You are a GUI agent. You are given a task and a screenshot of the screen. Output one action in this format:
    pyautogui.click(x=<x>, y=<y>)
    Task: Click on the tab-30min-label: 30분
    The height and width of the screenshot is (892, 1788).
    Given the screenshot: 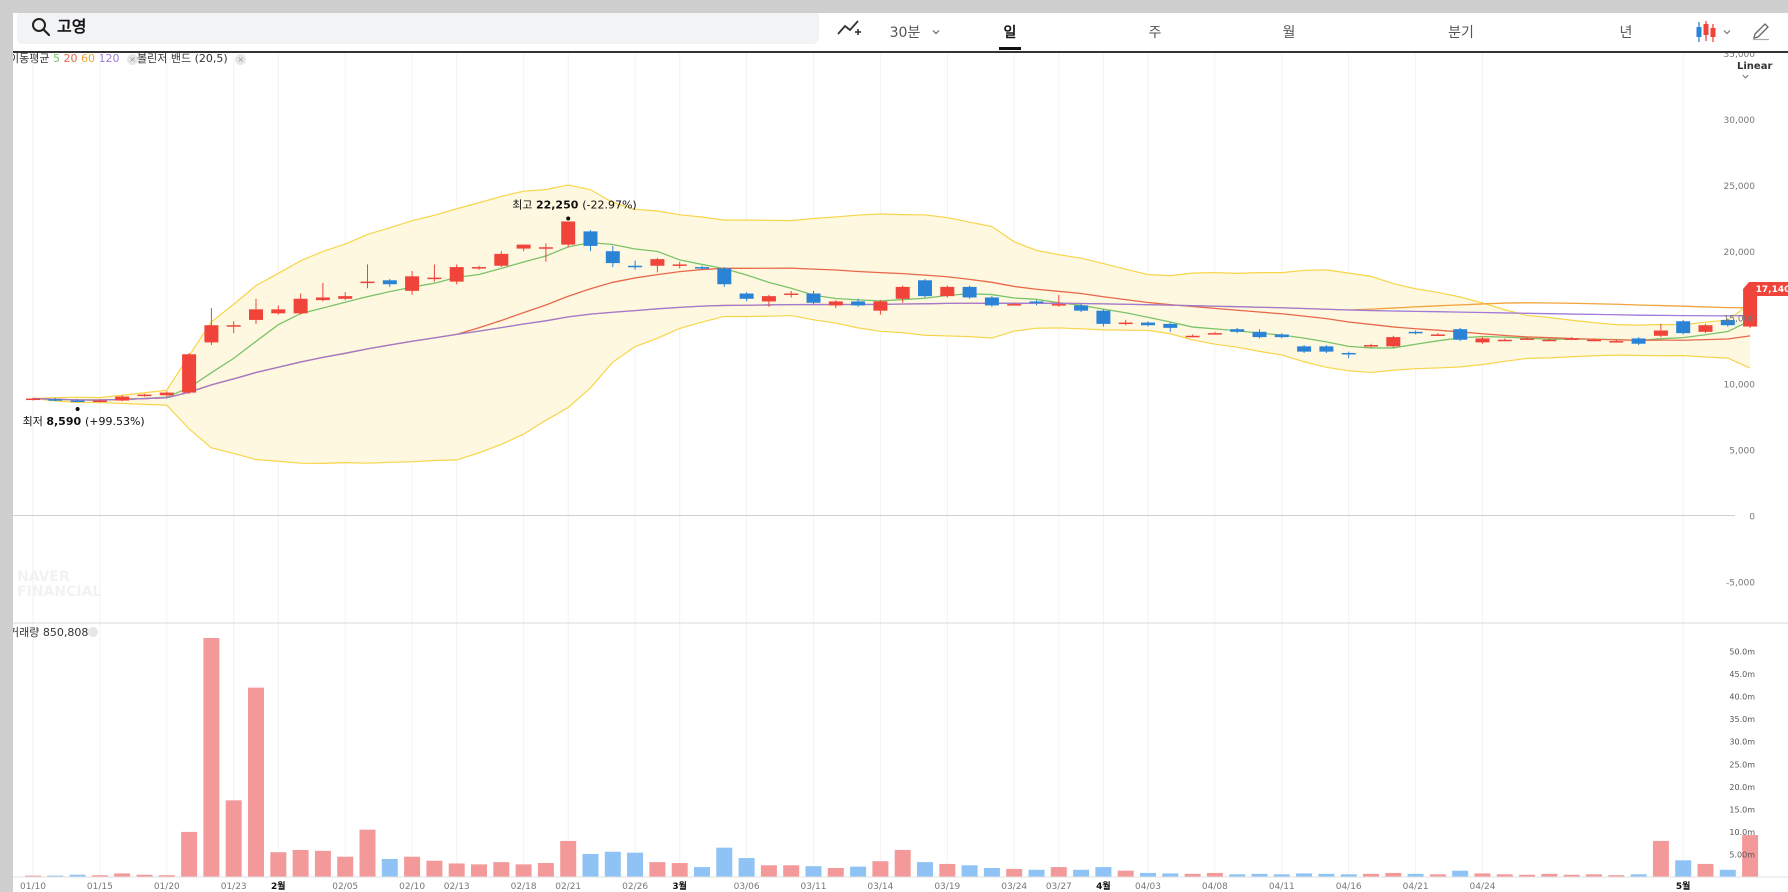 What is the action you would take?
    pyautogui.click(x=905, y=33)
    